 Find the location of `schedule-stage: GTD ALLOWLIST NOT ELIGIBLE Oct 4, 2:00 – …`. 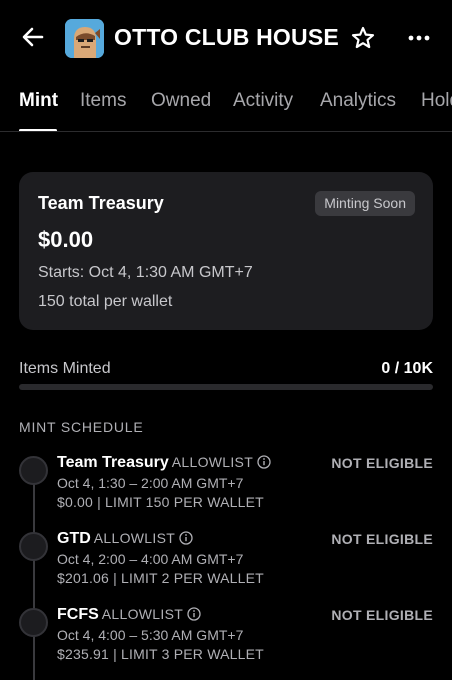

schedule-stage: GTD ALLOWLIST NOT ELIGIBLE Oct 4, 2:00 – … is located at coordinates (226, 565).